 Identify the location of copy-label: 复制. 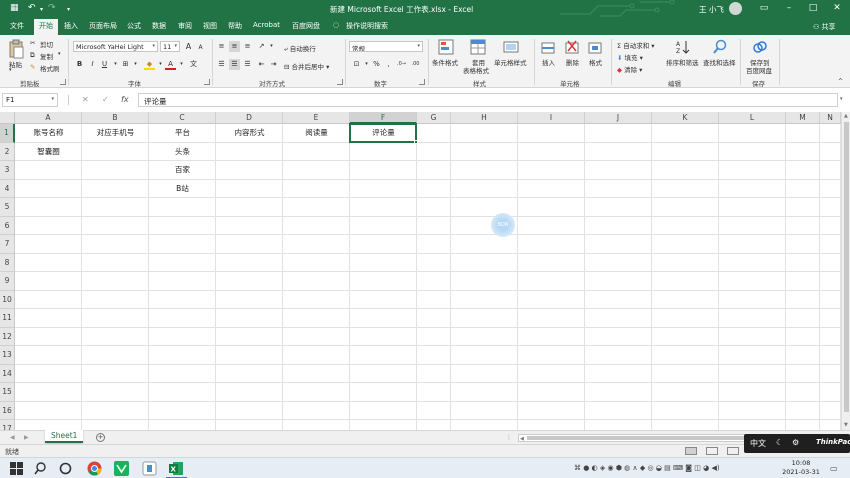
(46, 56).